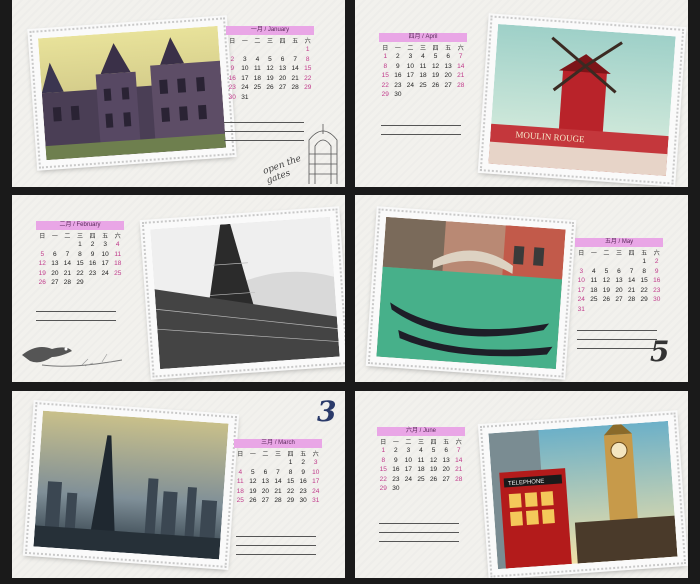 This screenshot has height=584, width=700. What do you see at coordinates (581, 254) in the screenshot?
I see `weekday: 日` at bounding box center [581, 254].